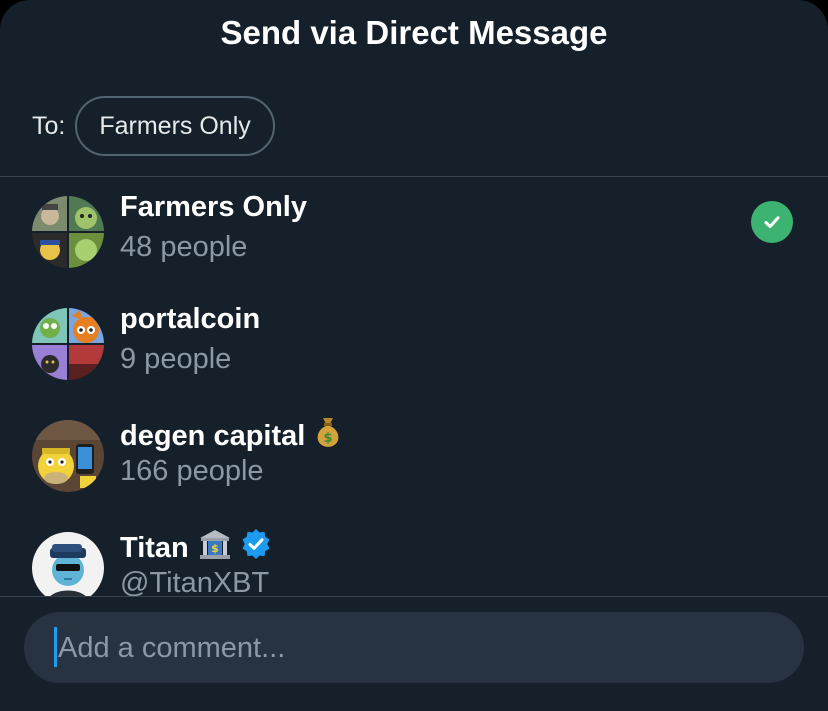 The width and height of the screenshot is (828, 711). I want to click on to-label: To:, so click(49, 125).